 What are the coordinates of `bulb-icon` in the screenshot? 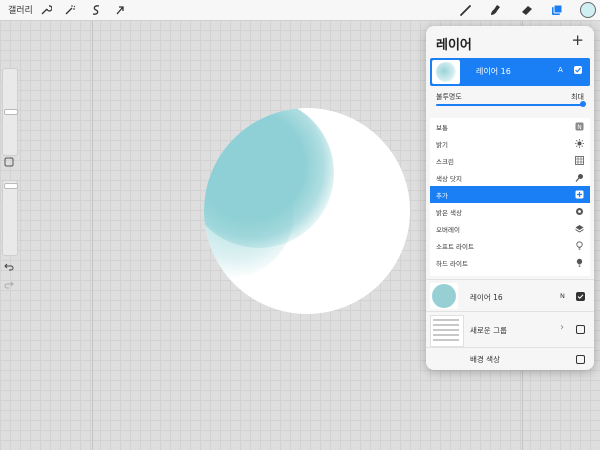 It's located at (579, 245).